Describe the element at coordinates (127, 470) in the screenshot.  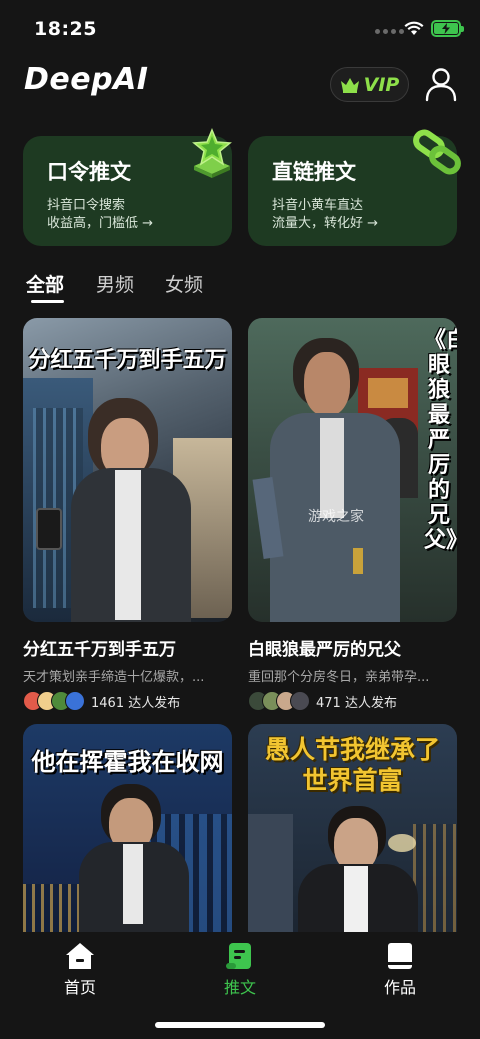
I see `drama-cover: 分红五千万到手五万` at that location.